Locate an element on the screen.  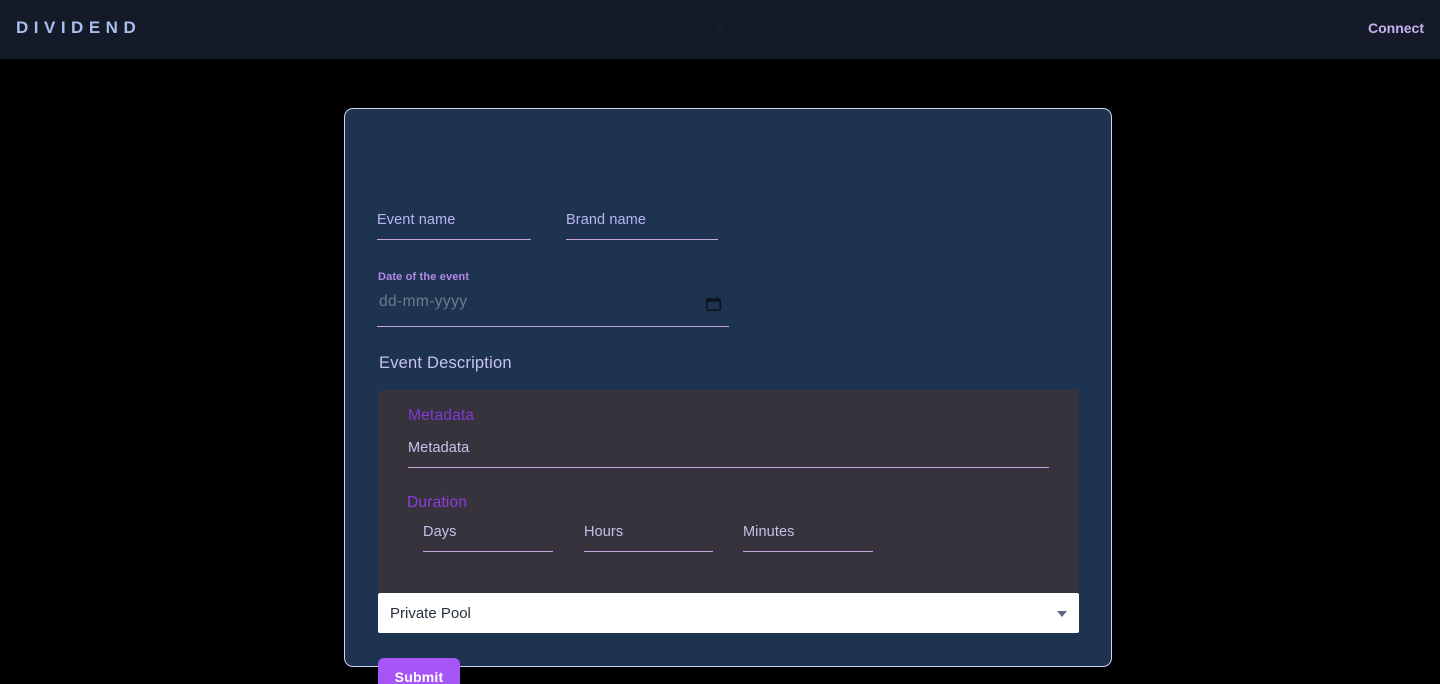
metadata-heading: Metadata is located at coordinates (441, 415).